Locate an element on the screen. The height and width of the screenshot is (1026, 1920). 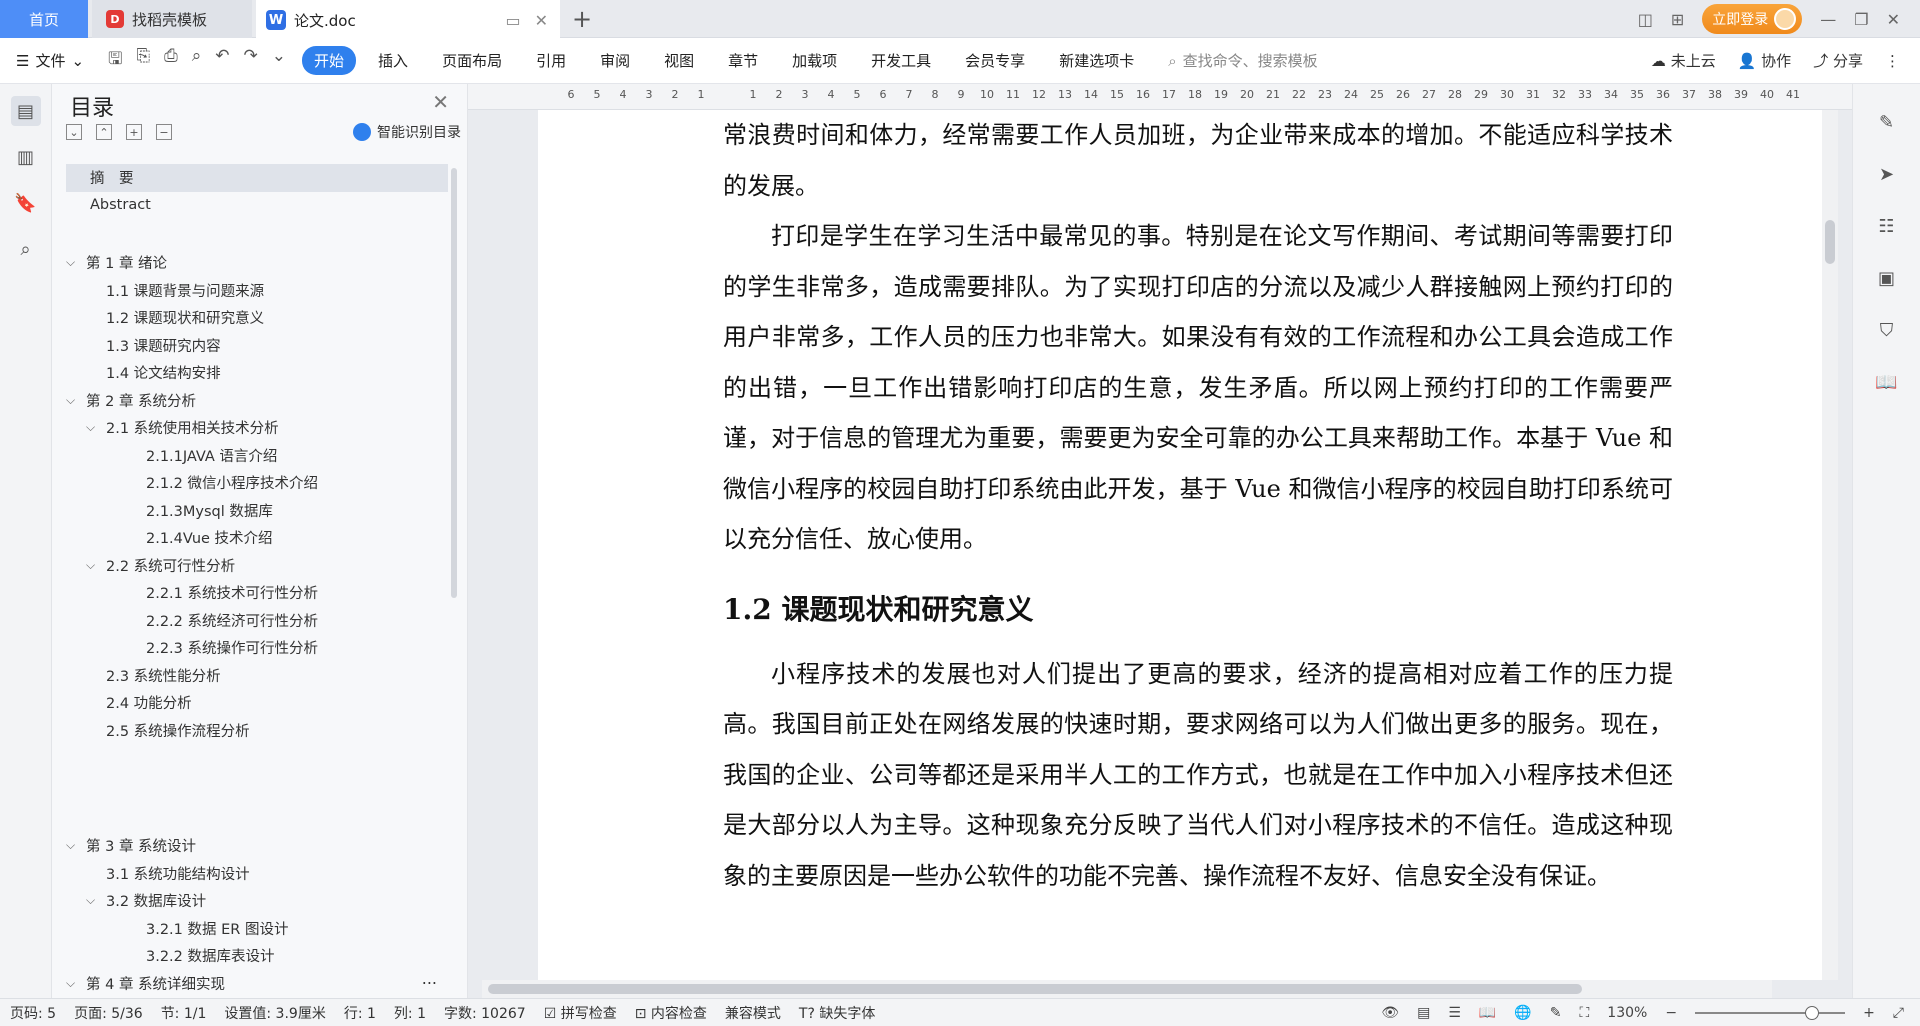
fullscreen-icon: ⤢ is located at coordinates (1898, 1013).